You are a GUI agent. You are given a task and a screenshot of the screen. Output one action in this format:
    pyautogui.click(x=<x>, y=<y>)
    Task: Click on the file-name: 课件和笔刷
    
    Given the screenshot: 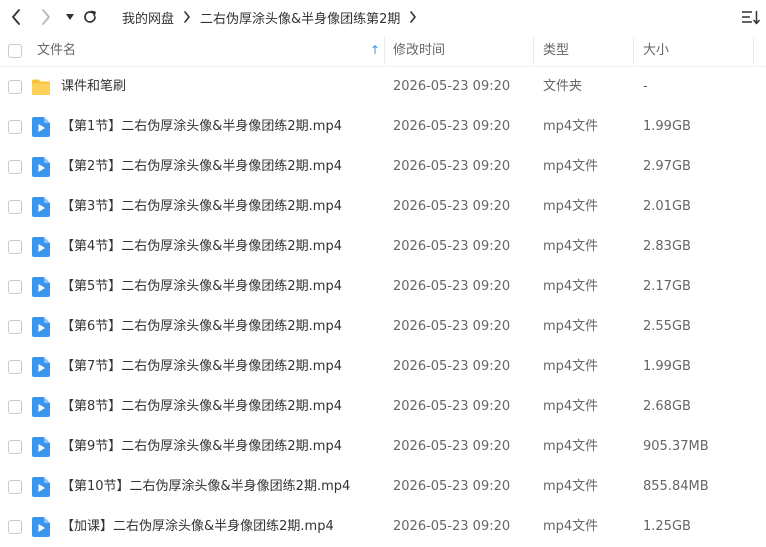 What is the action you would take?
    pyautogui.click(x=93, y=87)
    